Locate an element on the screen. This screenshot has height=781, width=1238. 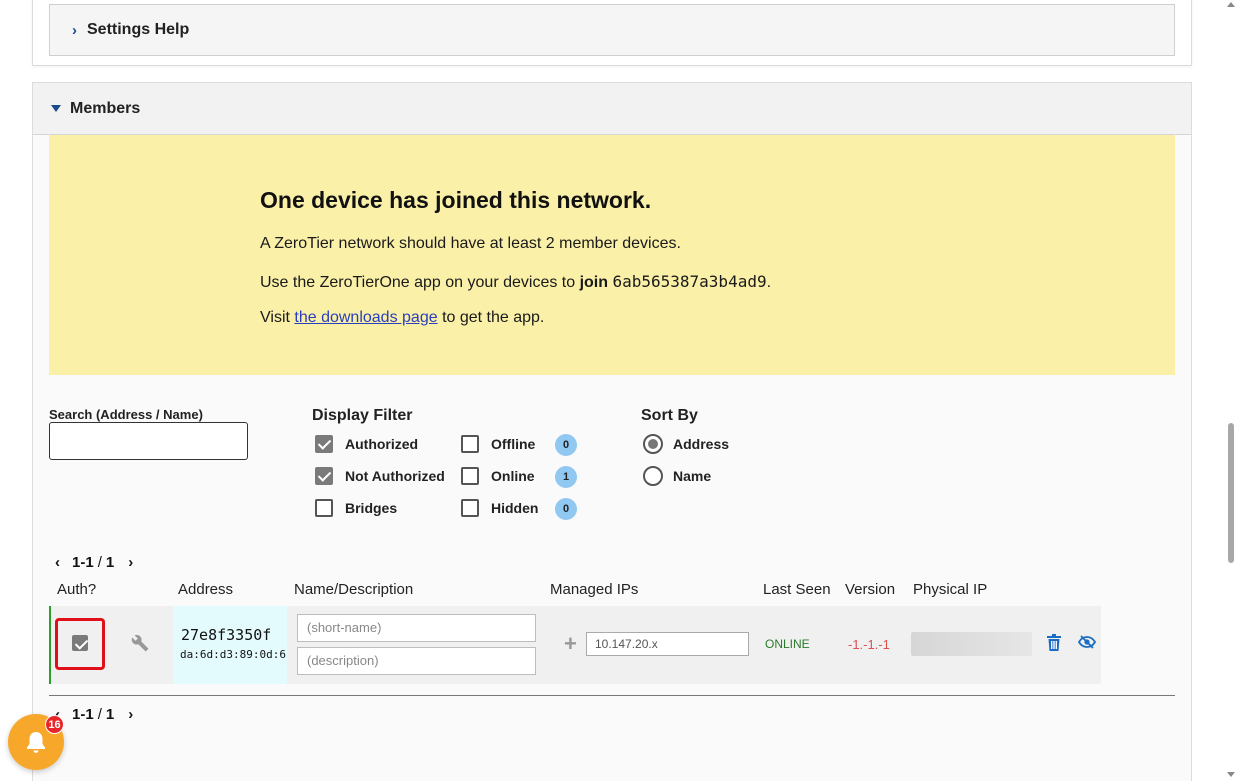
address-cell: 27e8f3350f da:6d:d3:89:0d:6 is located at coordinates (230, 645).